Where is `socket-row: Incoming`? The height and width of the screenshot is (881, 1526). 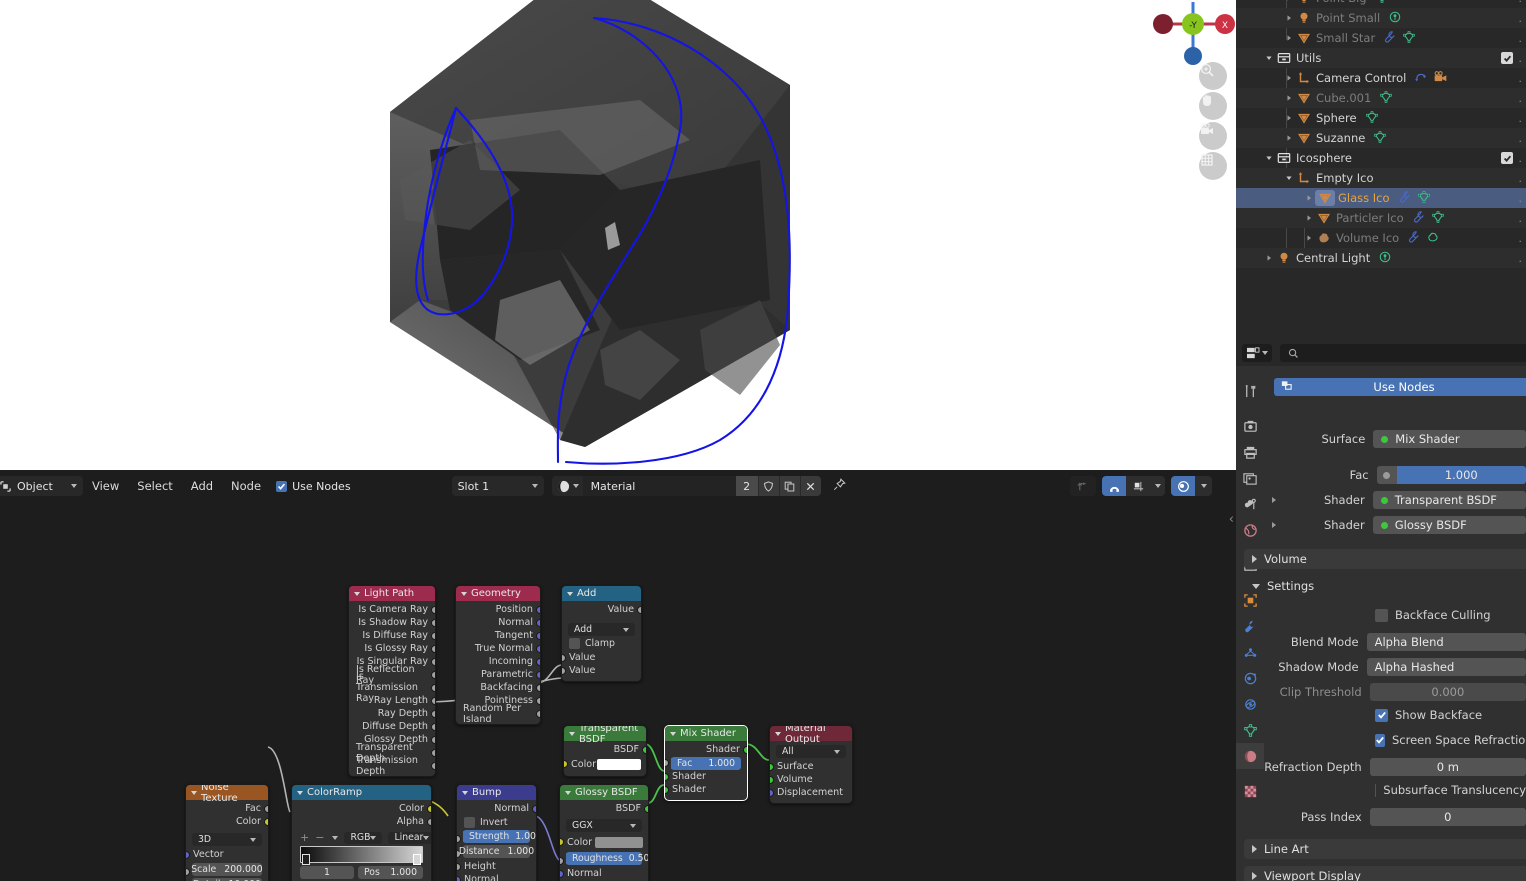 socket-row: Incoming is located at coordinates (498, 661).